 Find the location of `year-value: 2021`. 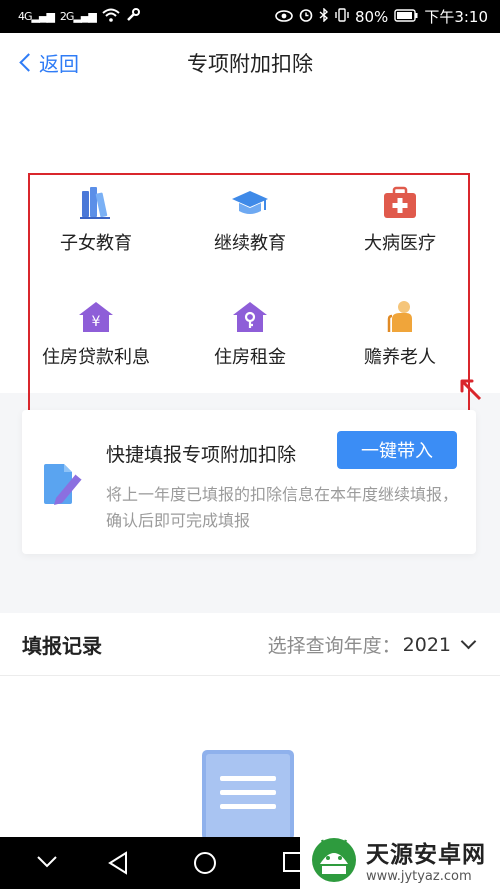

year-value: 2021 is located at coordinates (426, 644).